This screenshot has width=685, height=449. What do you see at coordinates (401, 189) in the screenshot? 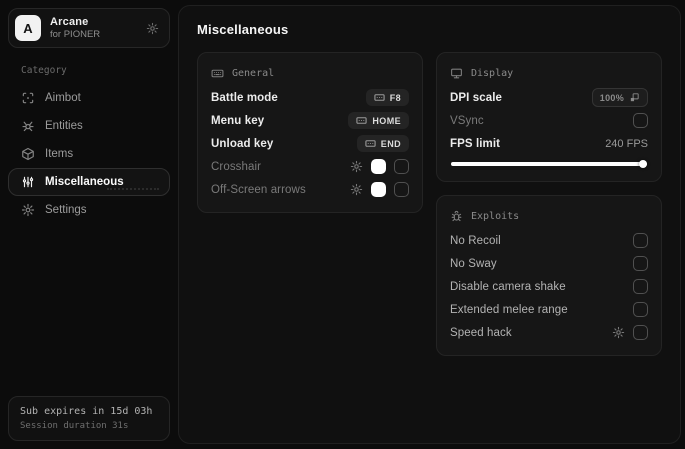
I see `offscreen-arrows-checkbox` at bounding box center [401, 189].